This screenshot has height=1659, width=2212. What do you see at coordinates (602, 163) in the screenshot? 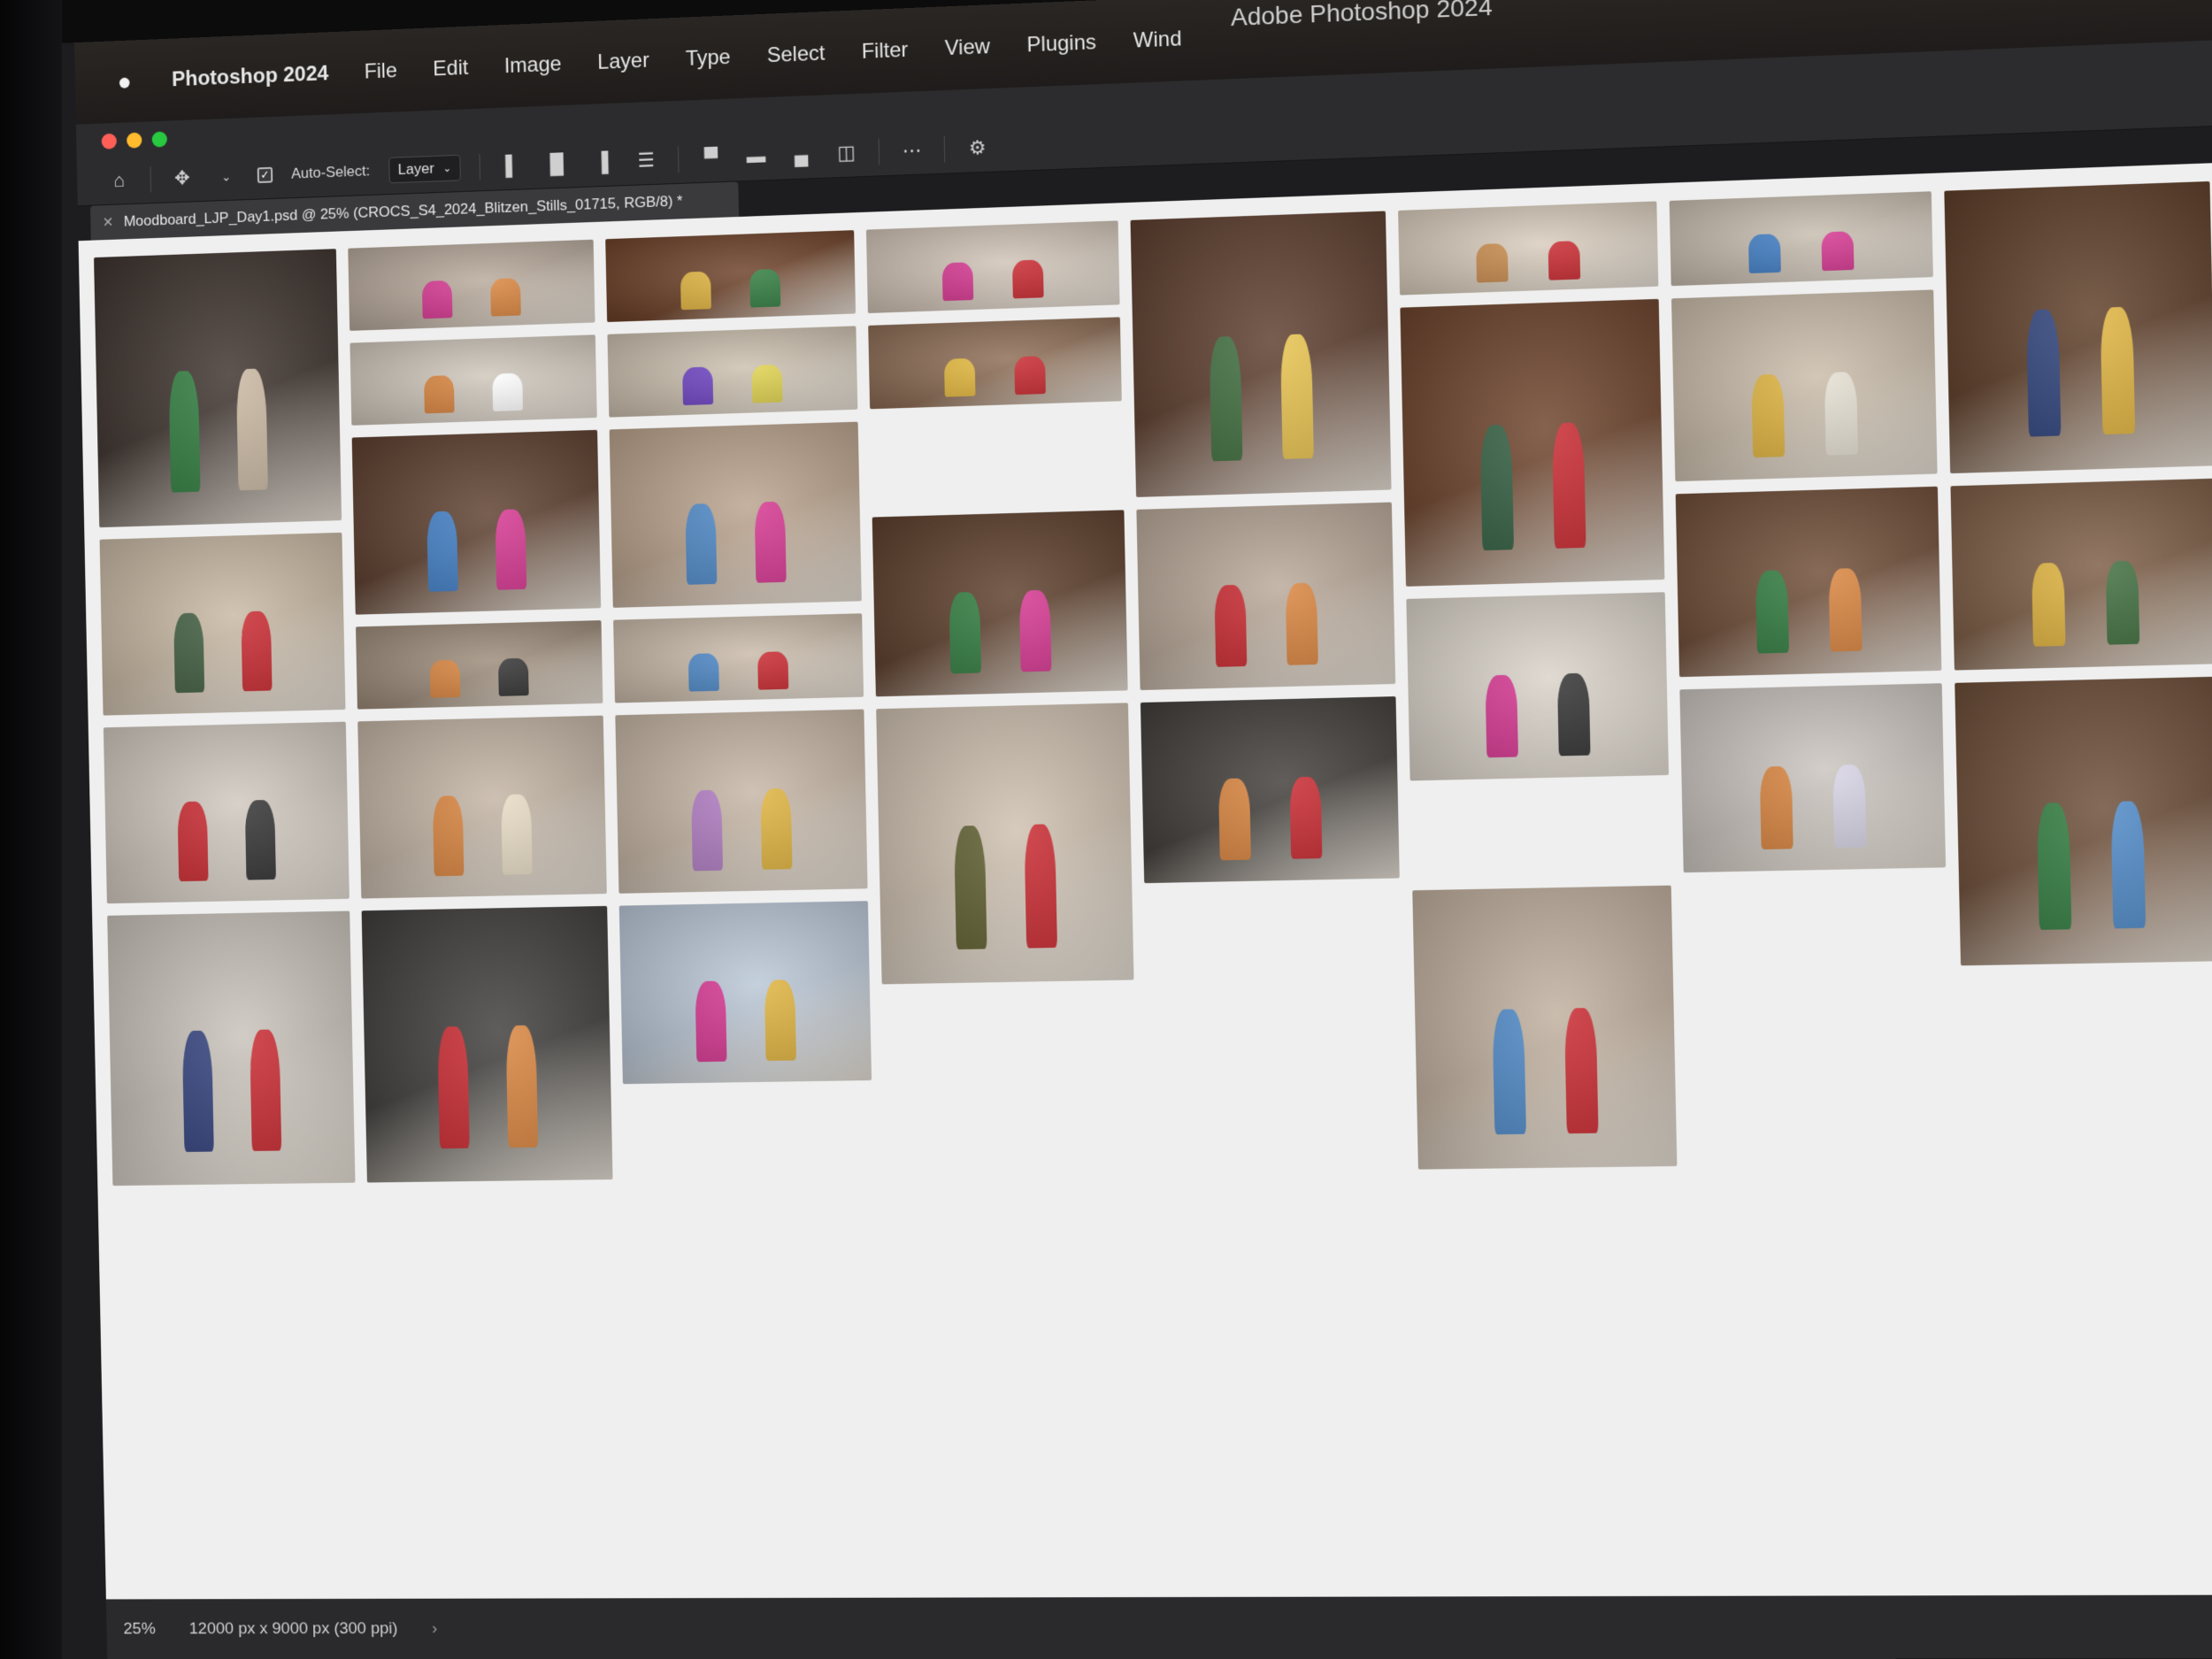
I see `align-right-edges-icon: ▐` at bounding box center [602, 163].